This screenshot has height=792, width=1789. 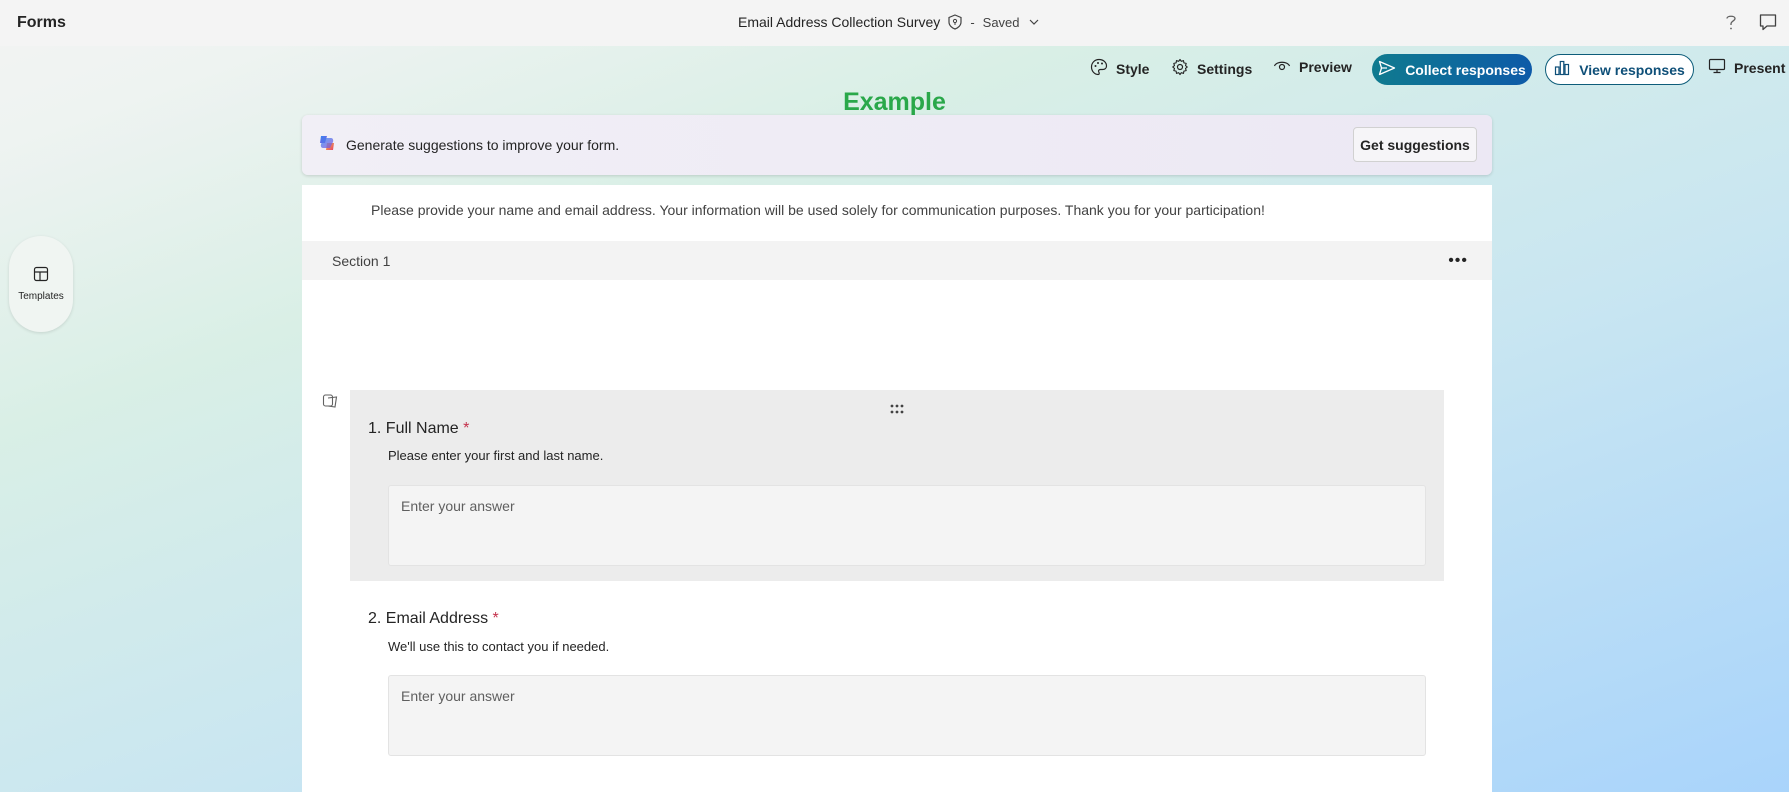 What do you see at coordinates (1133, 68) in the screenshot?
I see `style-label: Style` at bounding box center [1133, 68].